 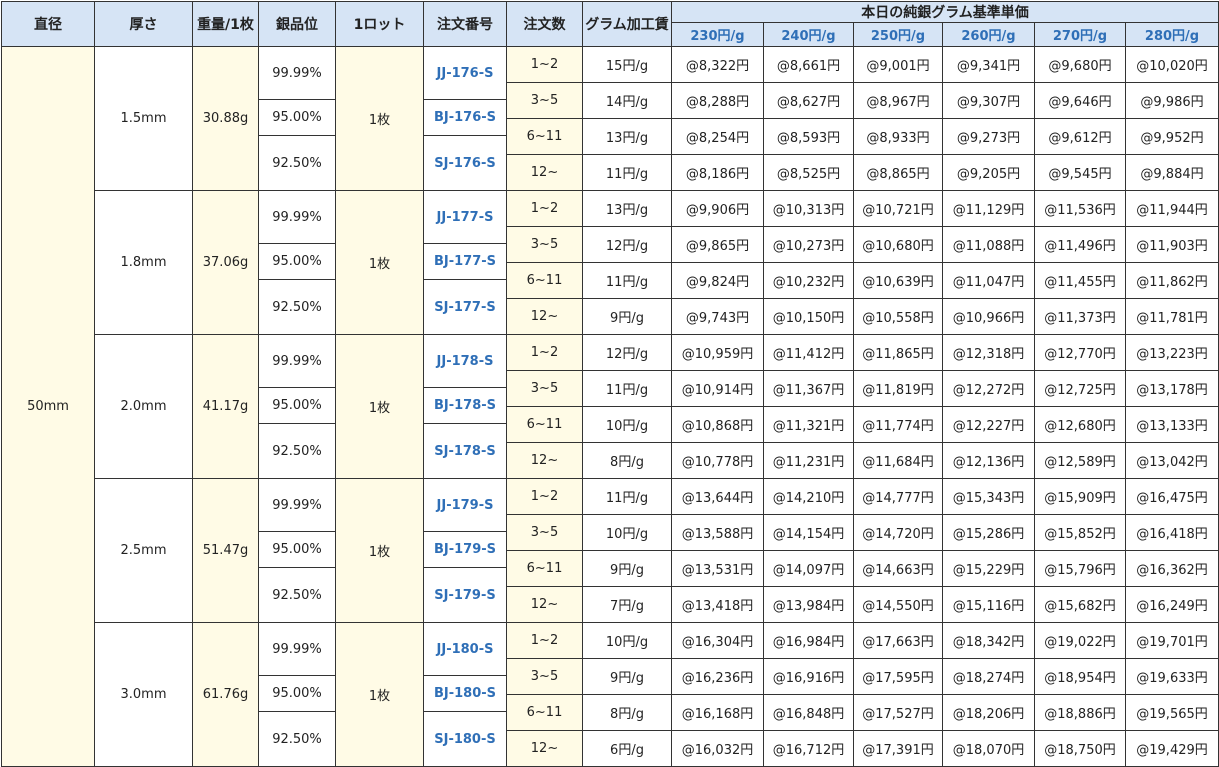 I want to click on price-cell: @14,210円, so click(x=808, y=496).